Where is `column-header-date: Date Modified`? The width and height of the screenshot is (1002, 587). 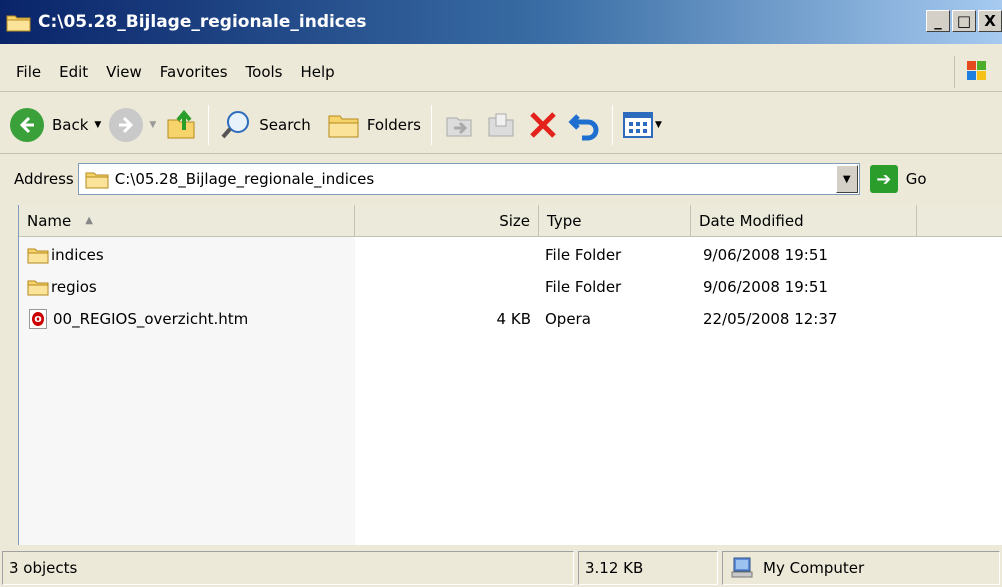
column-header-date: Date Modified is located at coordinates (804, 221).